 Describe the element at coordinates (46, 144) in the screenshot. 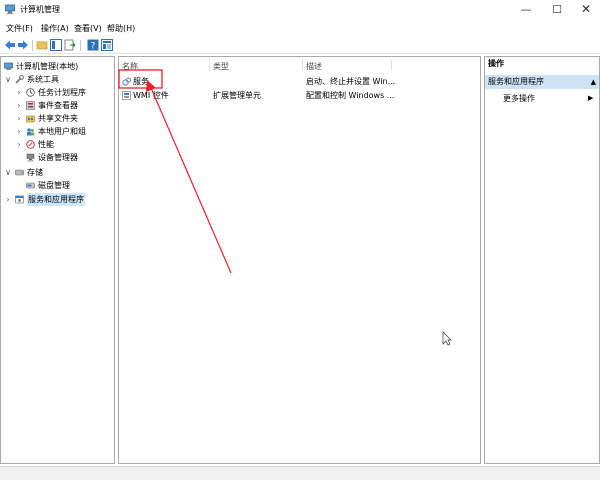

I see `tree-label: 性能` at that location.